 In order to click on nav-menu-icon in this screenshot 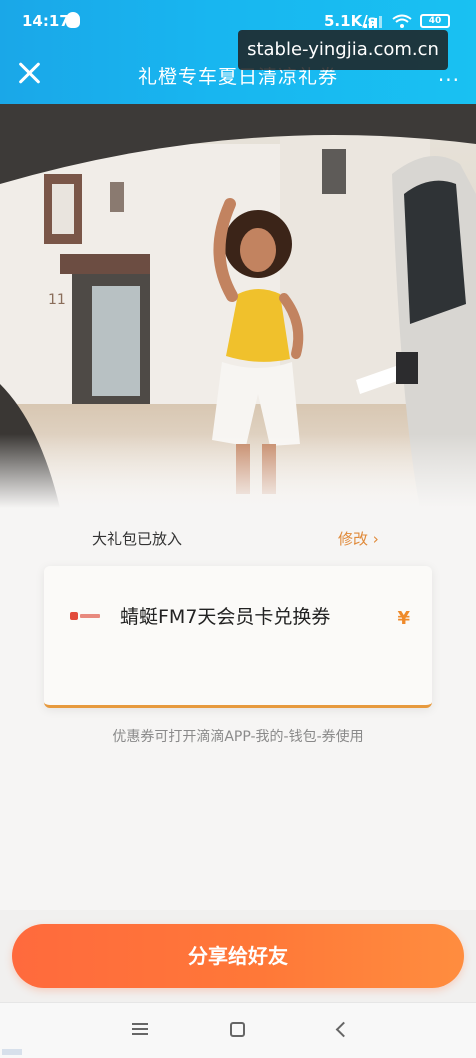, I will do `click(140, 1029)`.